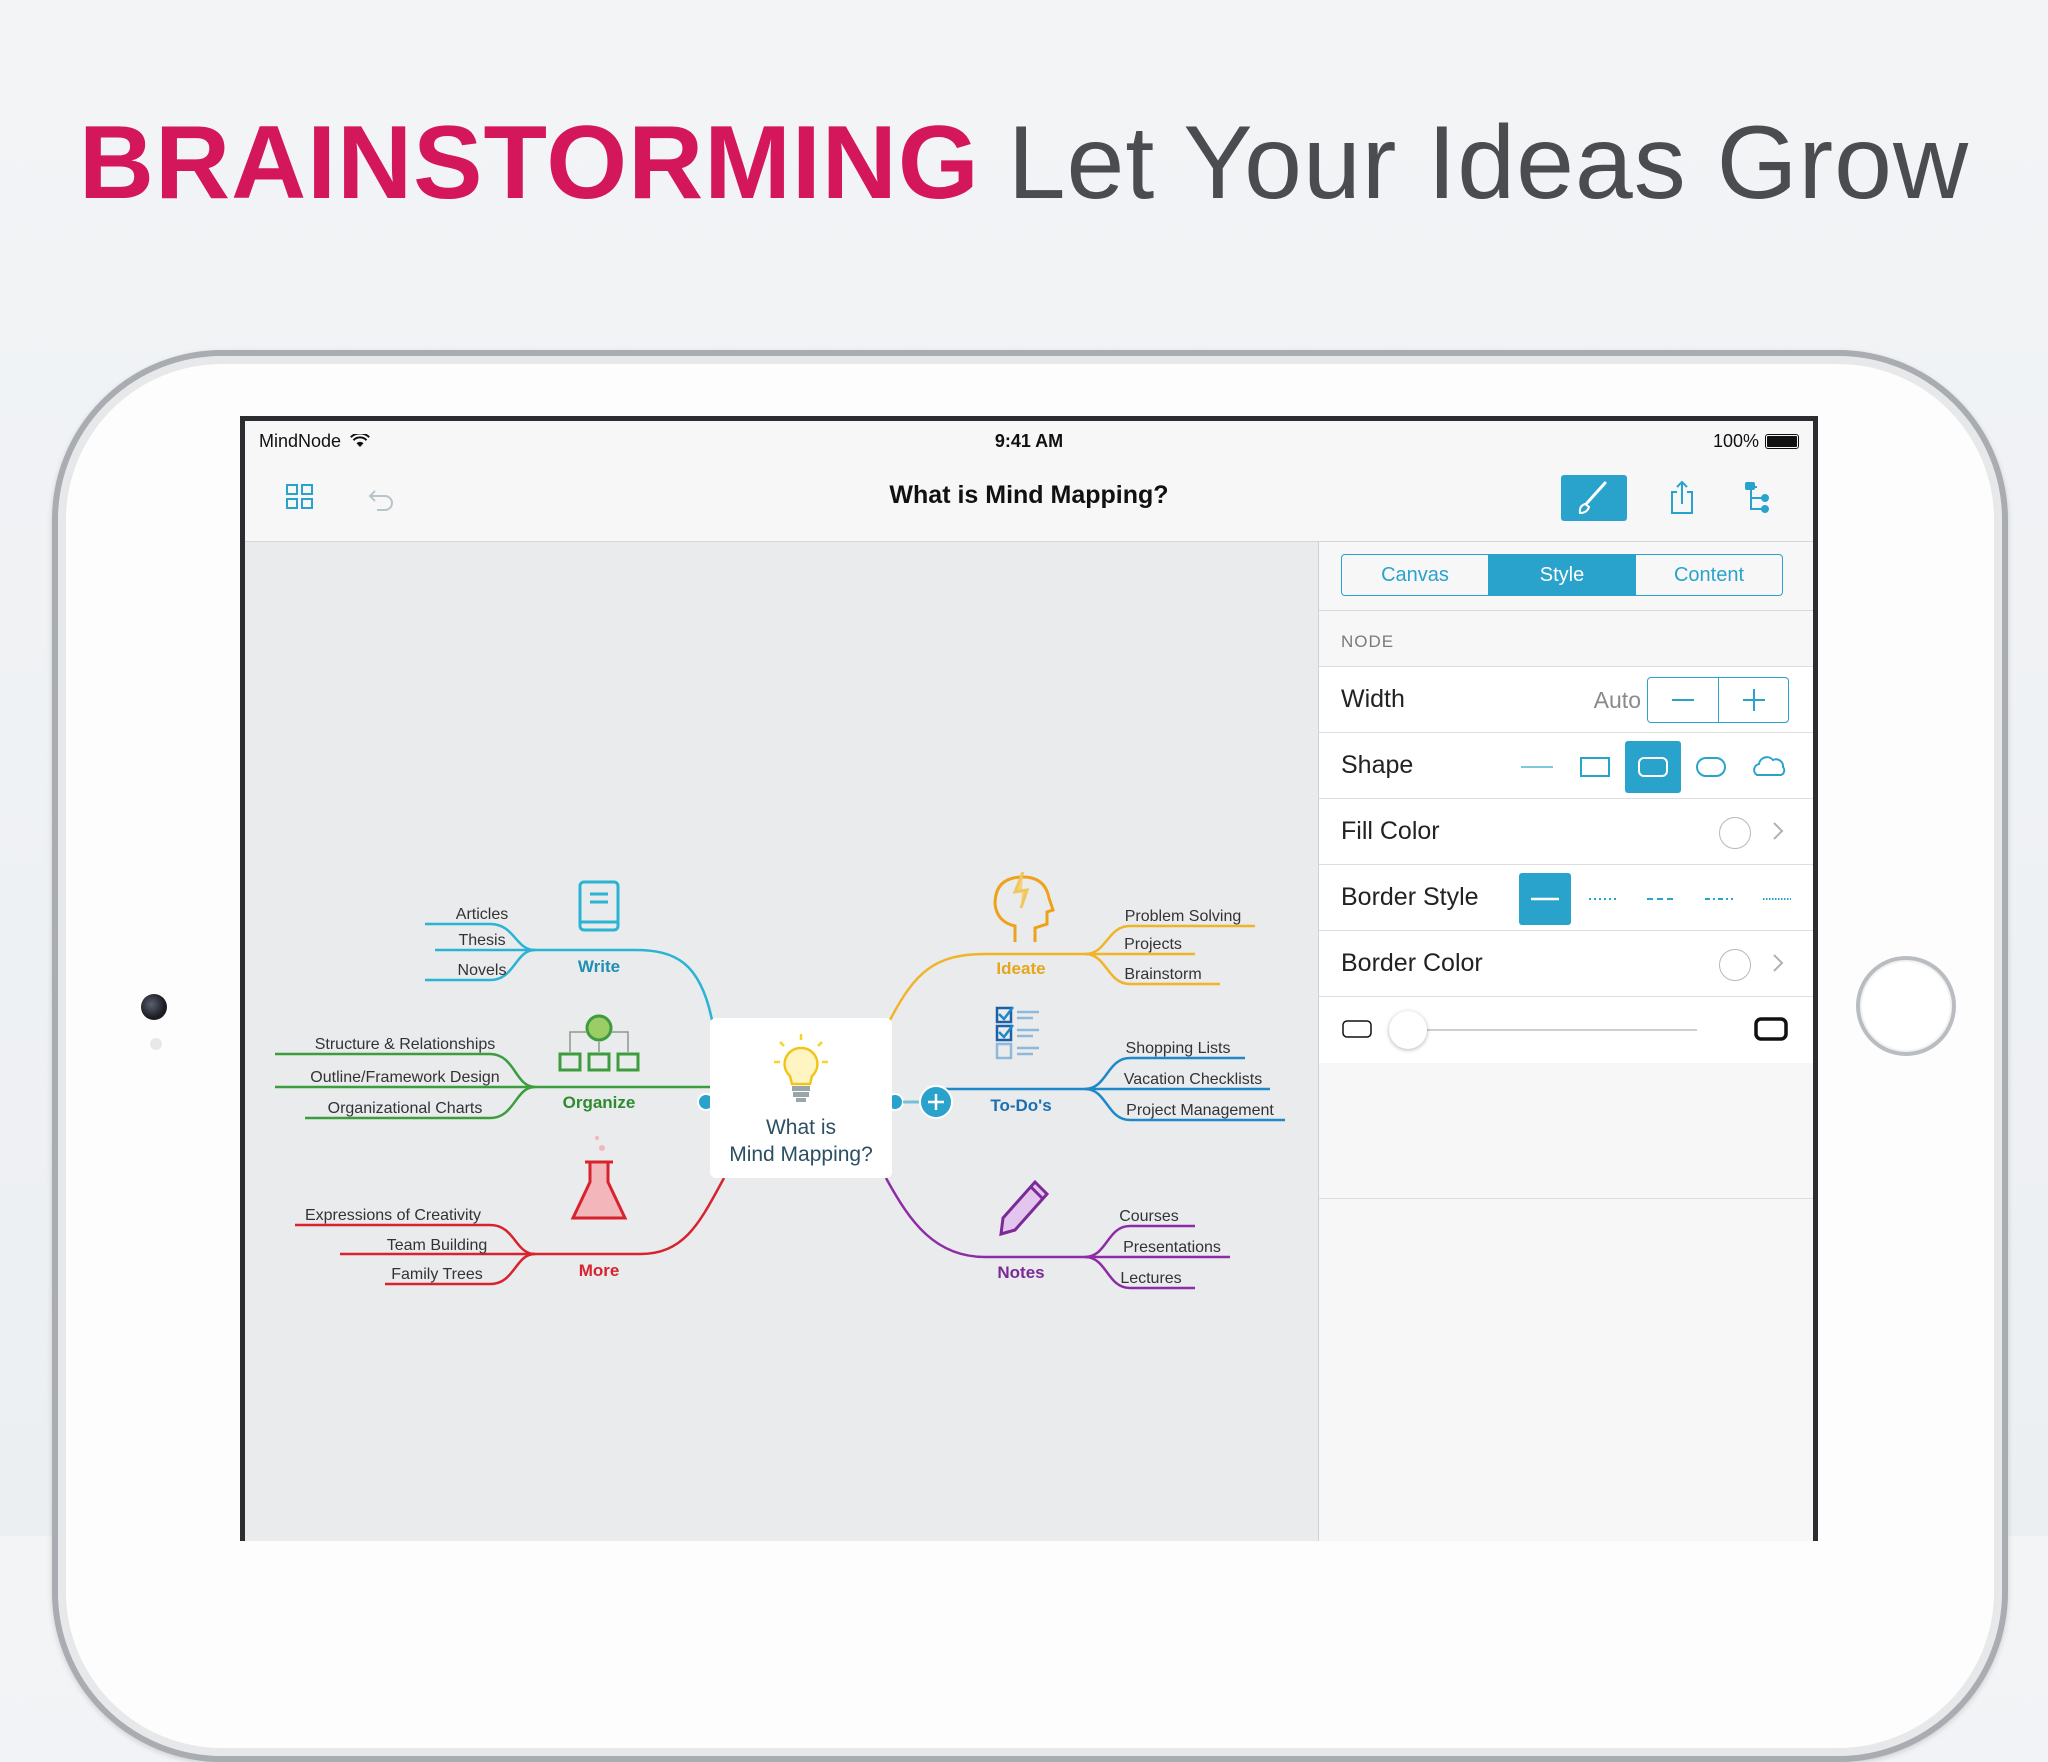  What do you see at coordinates (1029, 499) in the screenshot?
I see `nav-bar: What is Mind Mapping?` at bounding box center [1029, 499].